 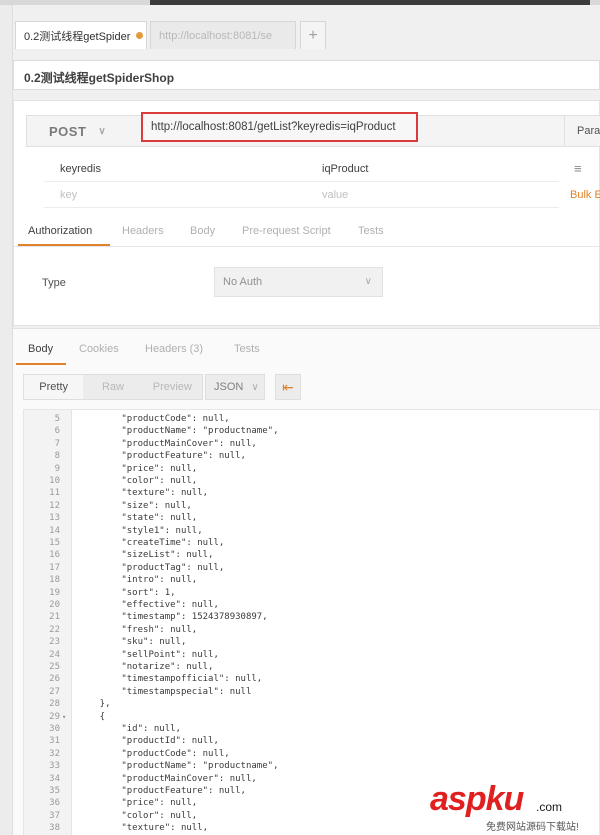 What do you see at coordinates (54, 567) in the screenshot?
I see `line-number: 17` at bounding box center [54, 567].